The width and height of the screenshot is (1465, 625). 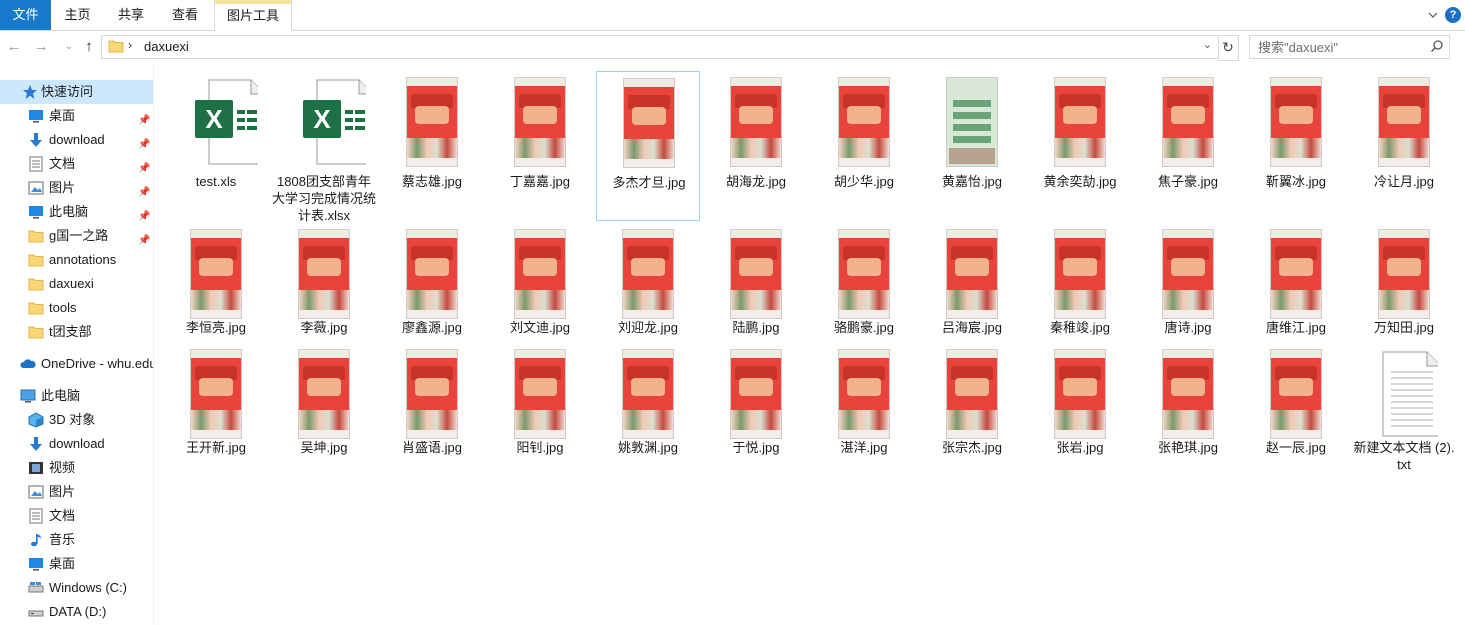 I want to click on help-icon: ?, so click(x=1453, y=15).